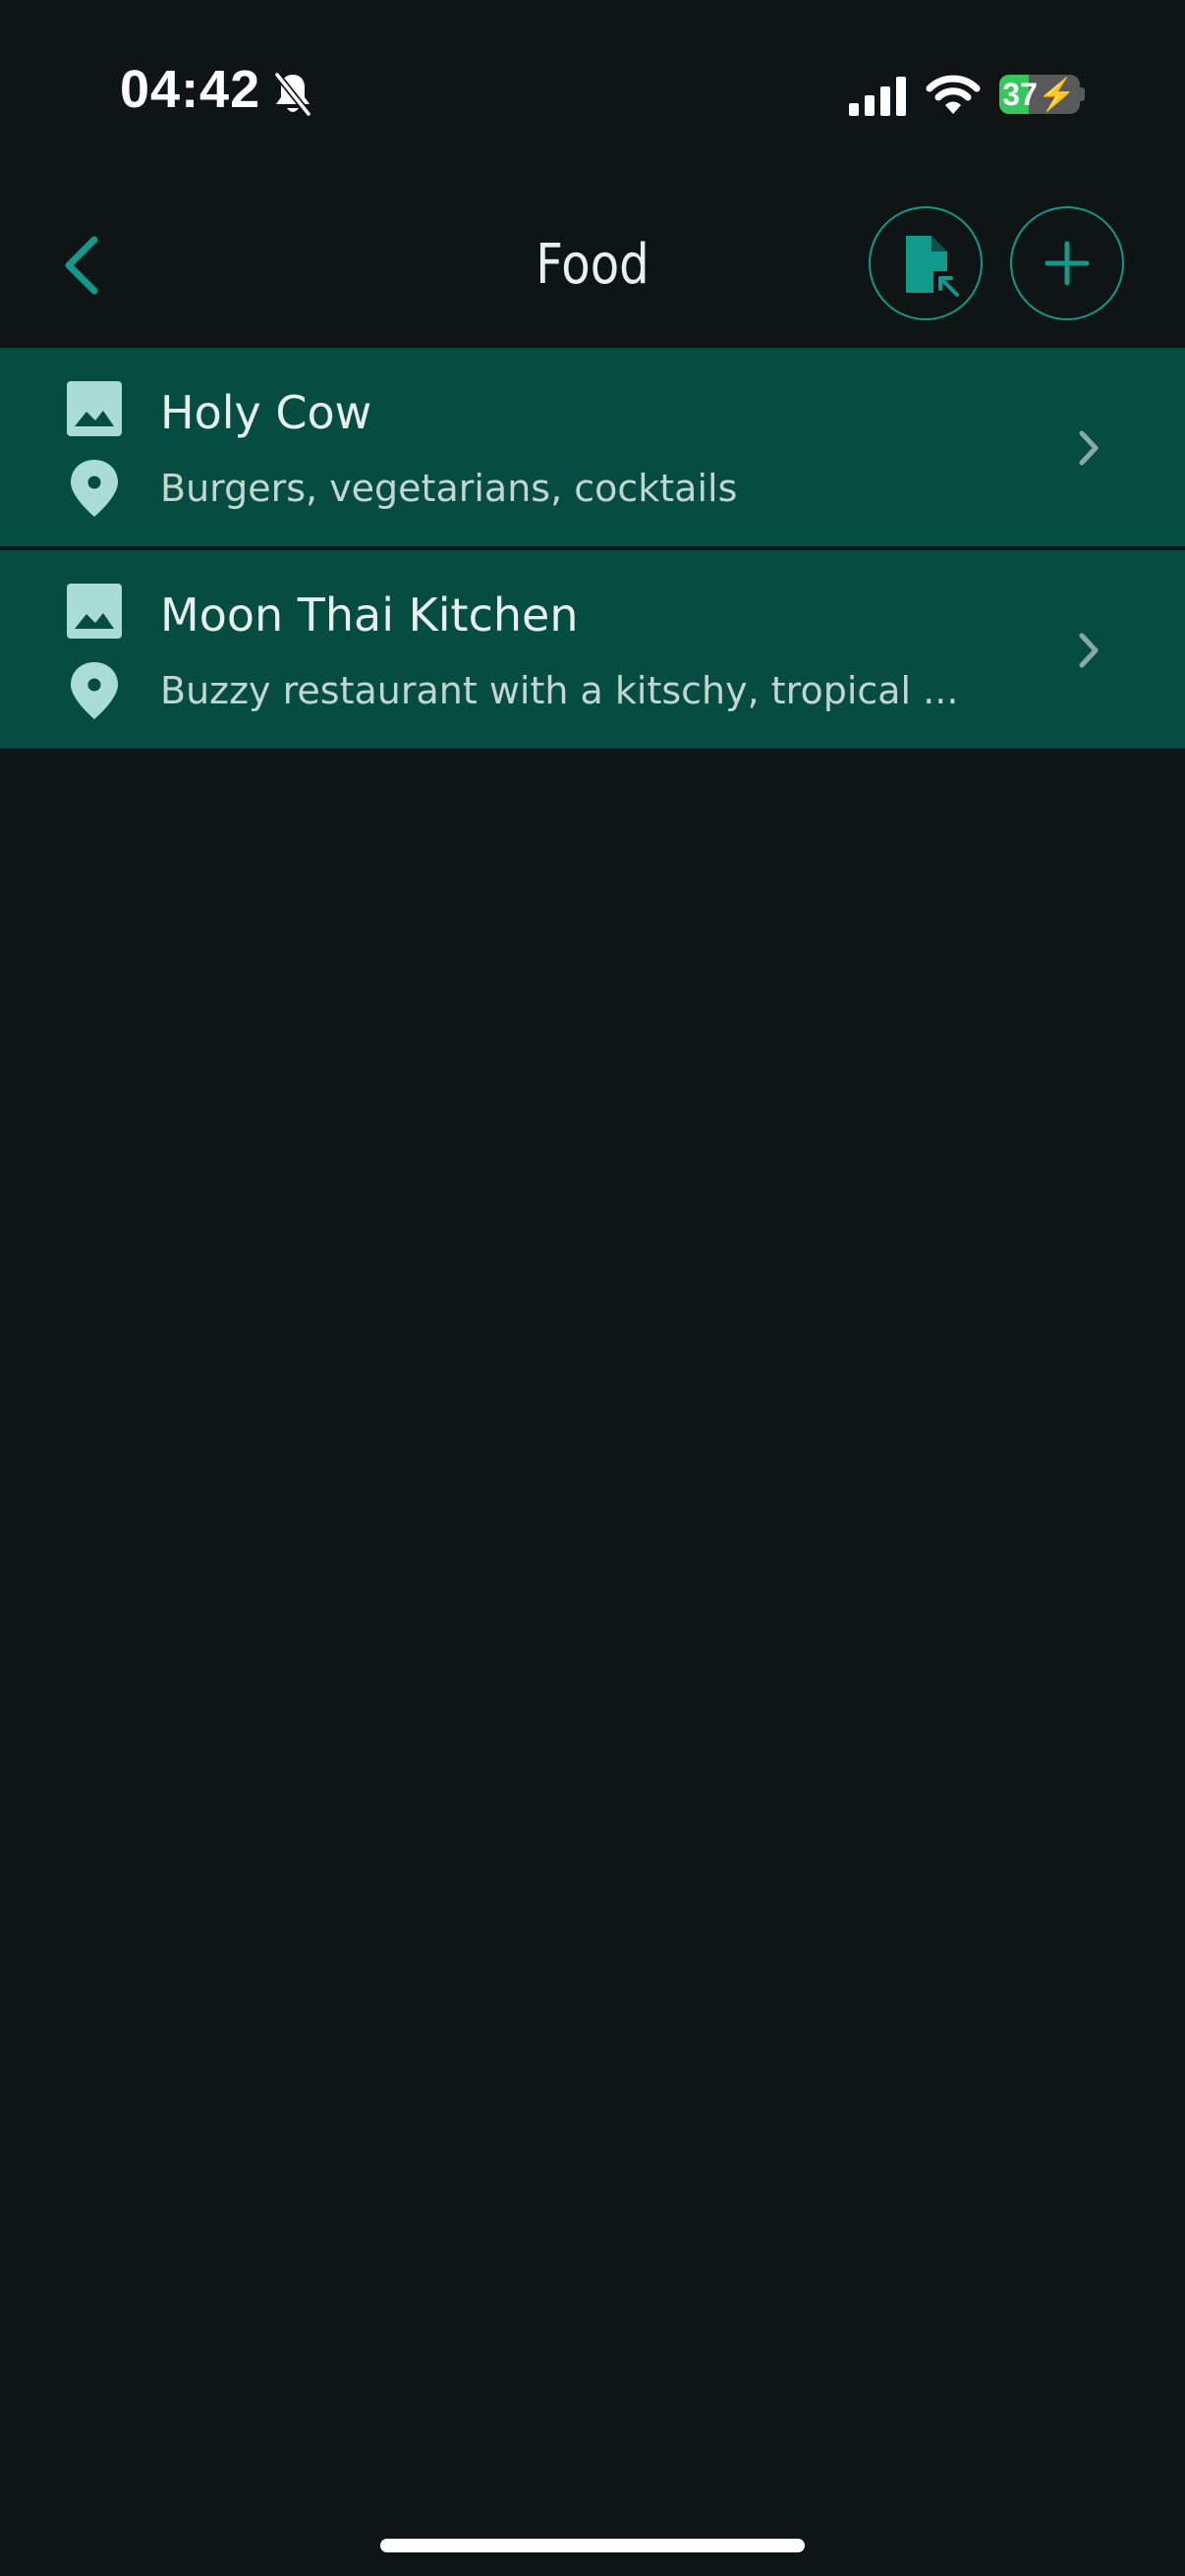  I want to click on import-file-button, so click(926, 263).